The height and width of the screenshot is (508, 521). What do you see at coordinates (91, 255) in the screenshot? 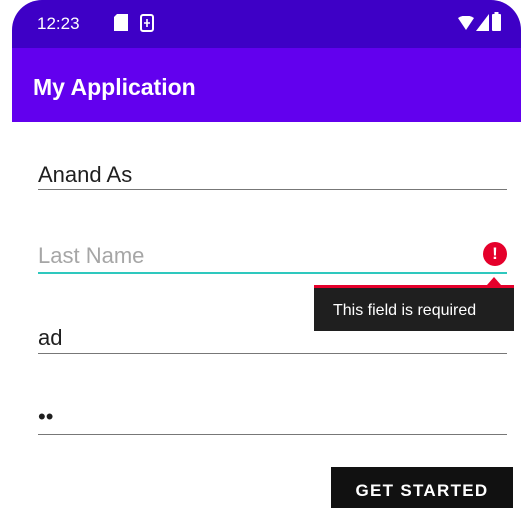
I see `last-name-placeholder: Last Name` at bounding box center [91, 255].